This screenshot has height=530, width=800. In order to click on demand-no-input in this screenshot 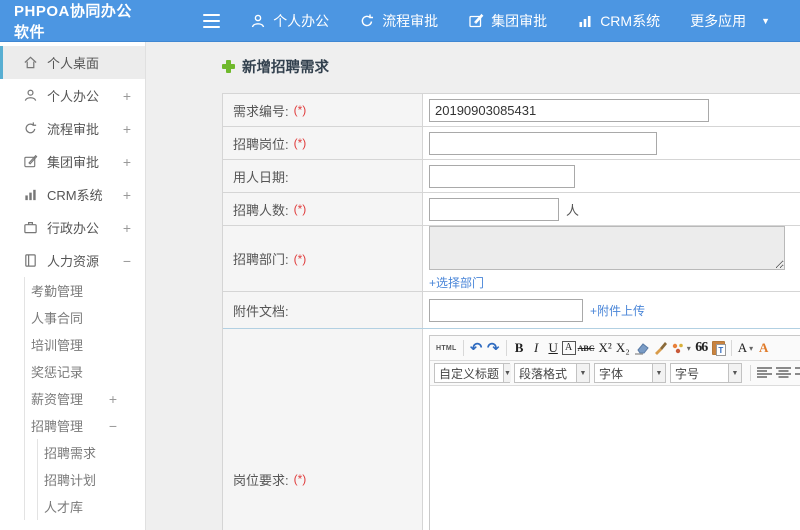, I will do `click(569, 110)`.